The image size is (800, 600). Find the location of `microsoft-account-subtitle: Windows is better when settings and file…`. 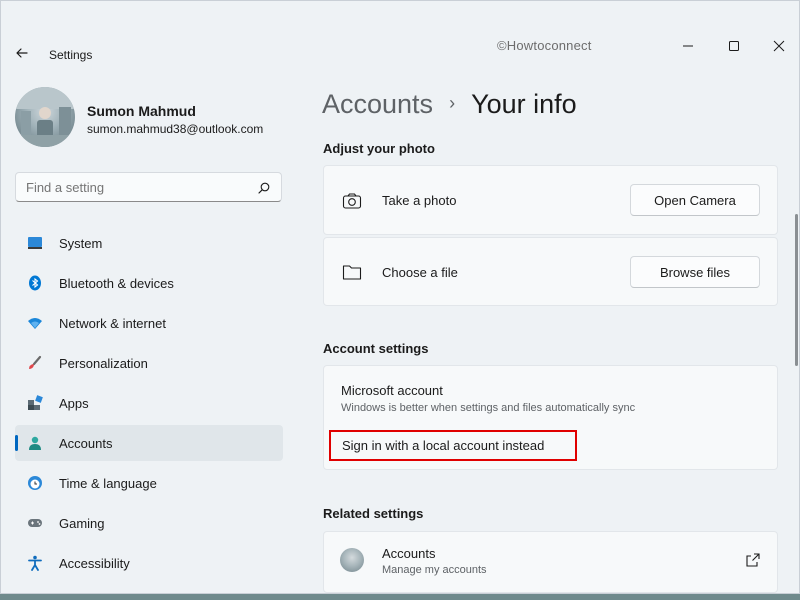

microsoft-account-subtitle: Windows is better when settings and file… is located at coordinates (488, 408).